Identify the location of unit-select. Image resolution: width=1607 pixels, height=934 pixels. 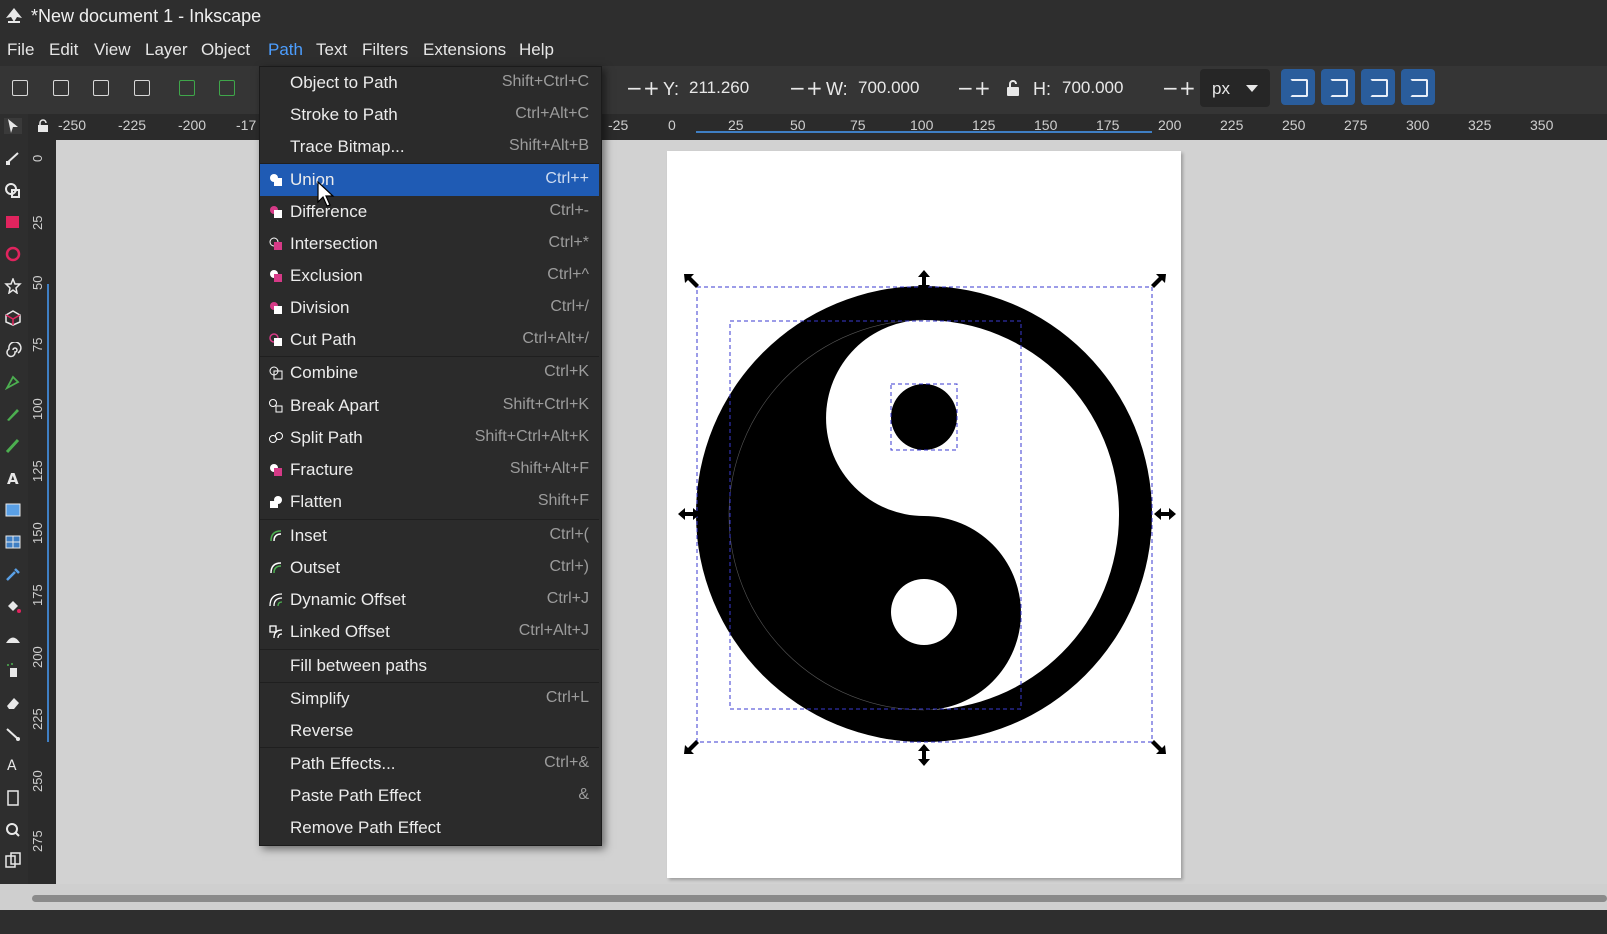
(1235, 88).